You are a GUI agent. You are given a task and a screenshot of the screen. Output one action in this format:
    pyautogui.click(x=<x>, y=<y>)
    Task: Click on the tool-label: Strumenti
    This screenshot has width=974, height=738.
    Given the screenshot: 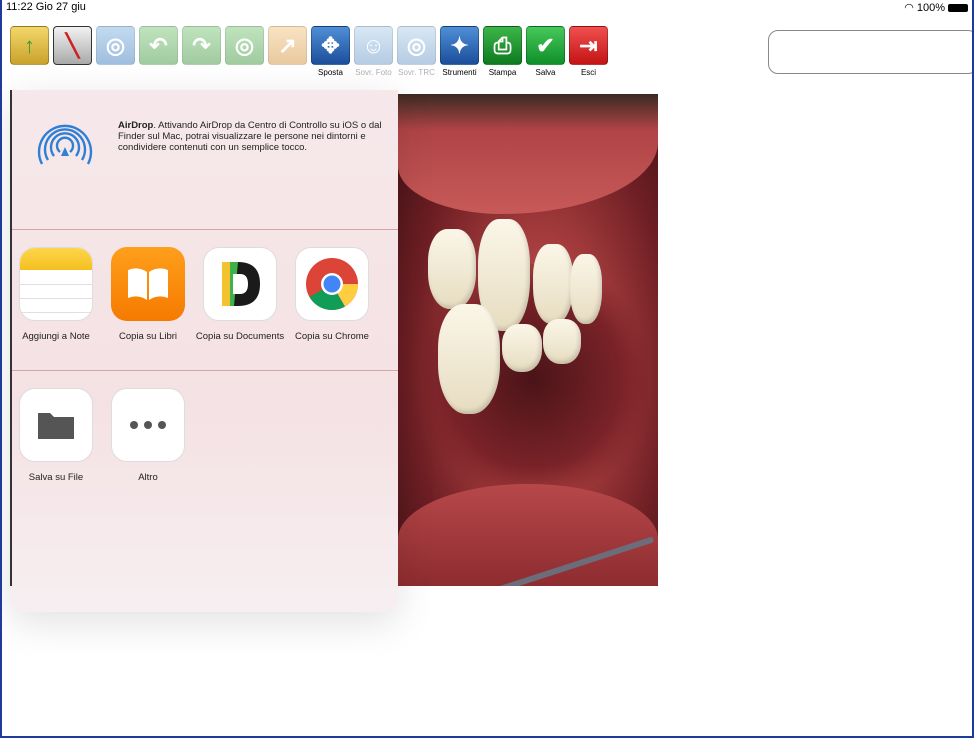 What is the action you would take?
    pyautogui.click(x=459, y=72)
    